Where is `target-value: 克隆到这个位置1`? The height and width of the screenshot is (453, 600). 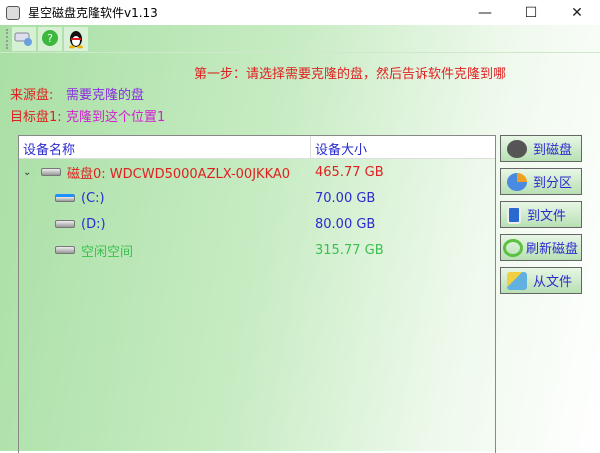
target-value: 克隆到这个位置1 is located at coordinates (116, 117).